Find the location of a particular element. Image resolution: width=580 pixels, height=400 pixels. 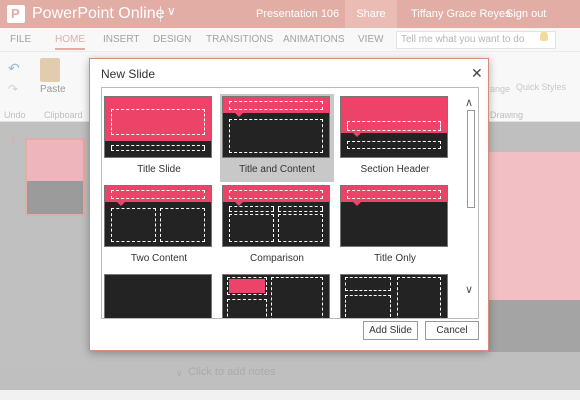

layout-name: Title Slide is located at coordinates (159, 169).